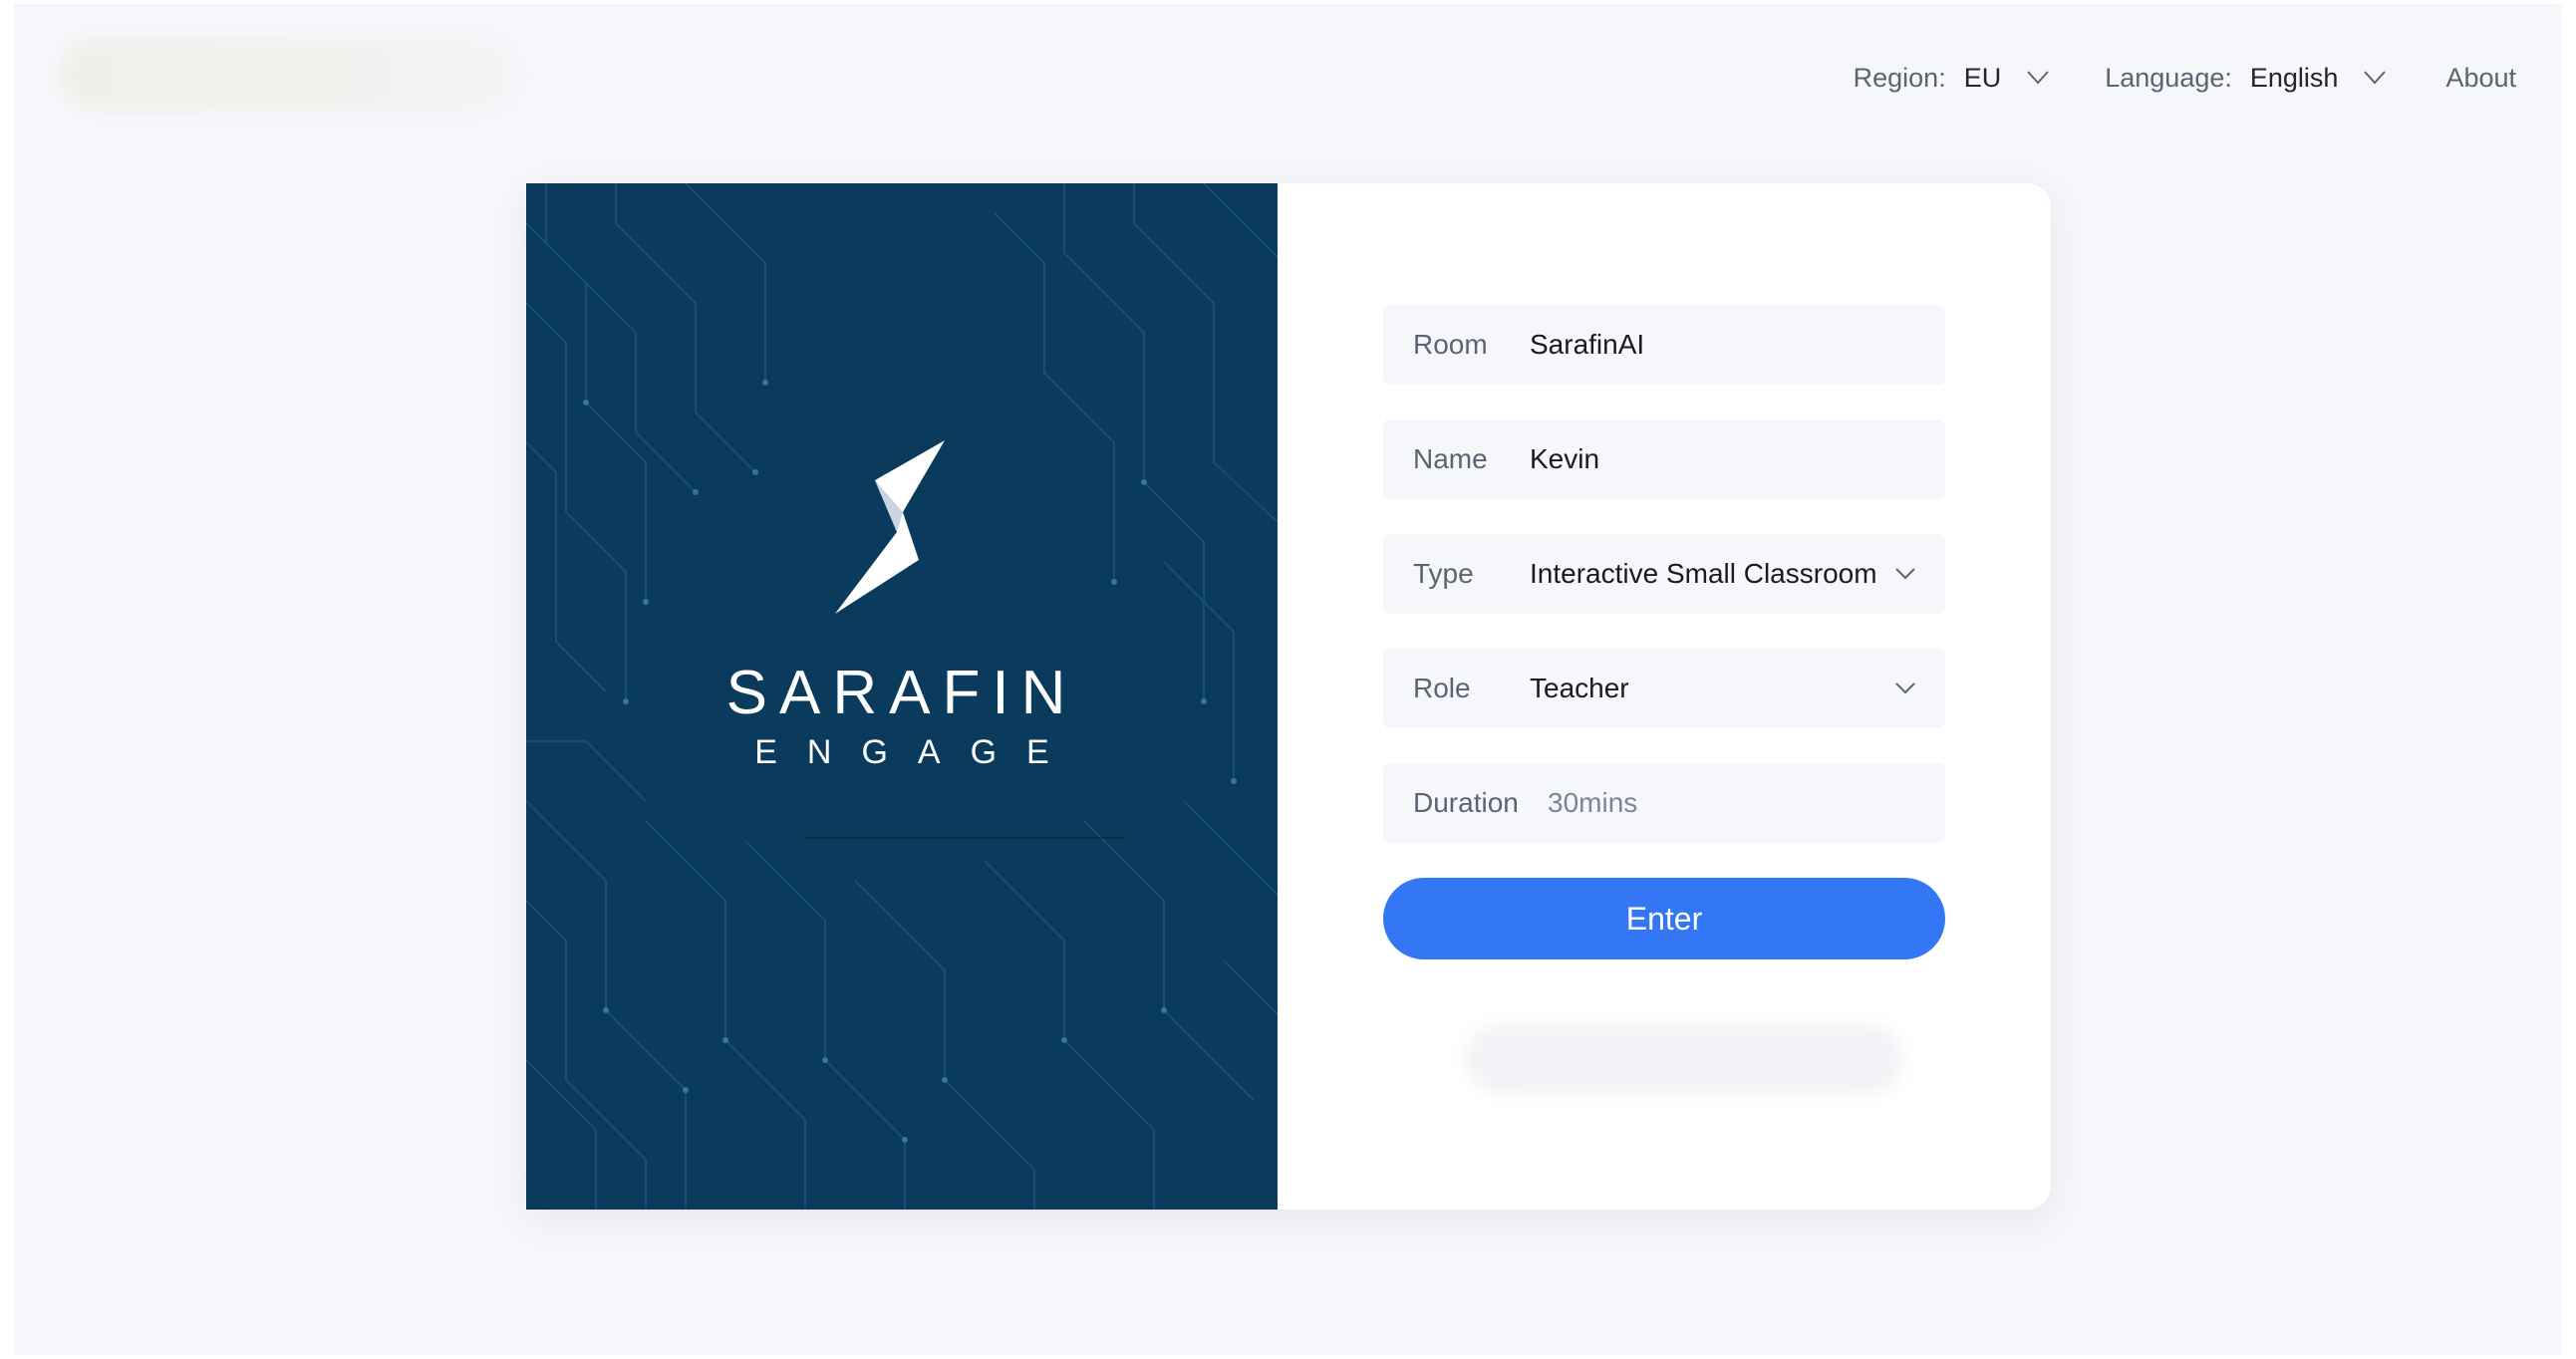 This screenshot has height=1359, width=2576. I want to click on hero-divider, so click(964, 838).